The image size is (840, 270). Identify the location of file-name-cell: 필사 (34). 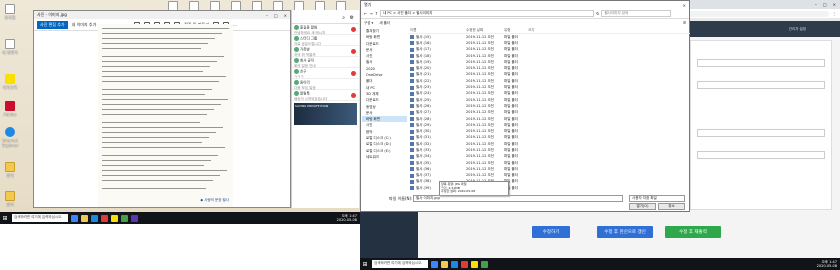
(437, 156).